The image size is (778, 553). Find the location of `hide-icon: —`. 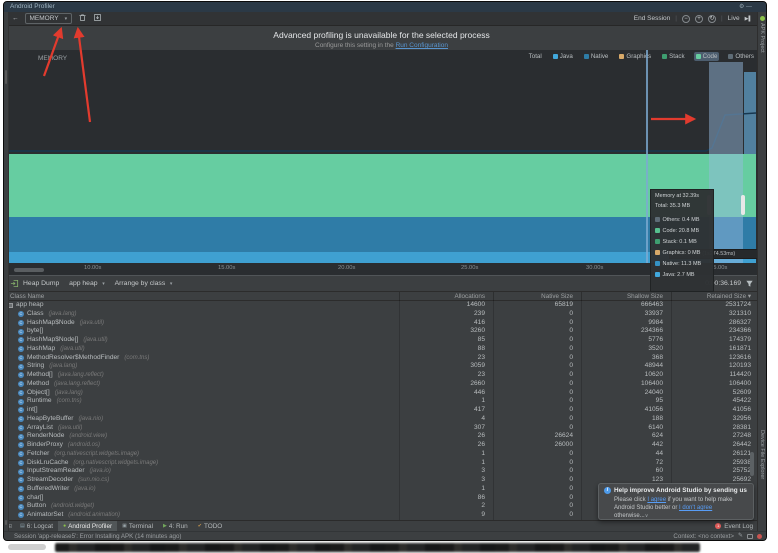

hide-icon: — is located at coordinates (749, 7).